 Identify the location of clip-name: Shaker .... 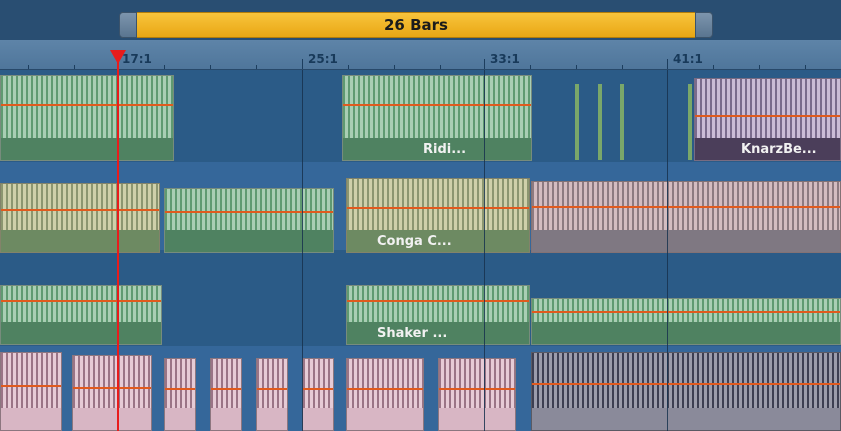
(412, 333).